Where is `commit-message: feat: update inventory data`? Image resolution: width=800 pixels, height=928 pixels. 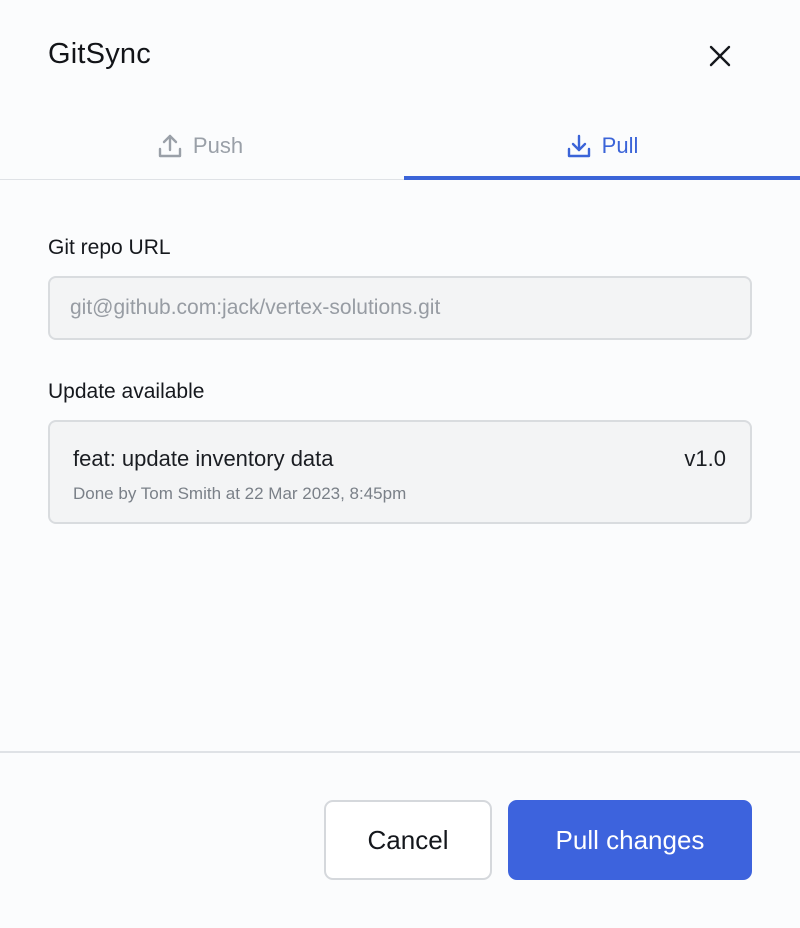 commit-message: feat: update inventory data is located at coordinates (203, 458).